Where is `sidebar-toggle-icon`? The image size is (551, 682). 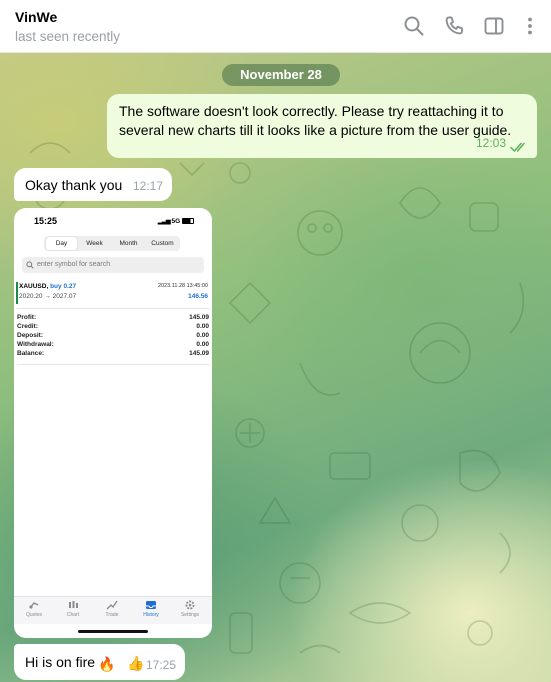 sidebar-toggle-icon is located at coordinates (494, 26).